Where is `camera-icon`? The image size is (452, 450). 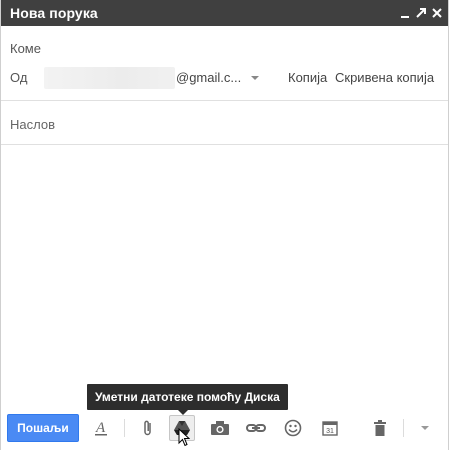 camera-icon is located at coordinates (220, 428).